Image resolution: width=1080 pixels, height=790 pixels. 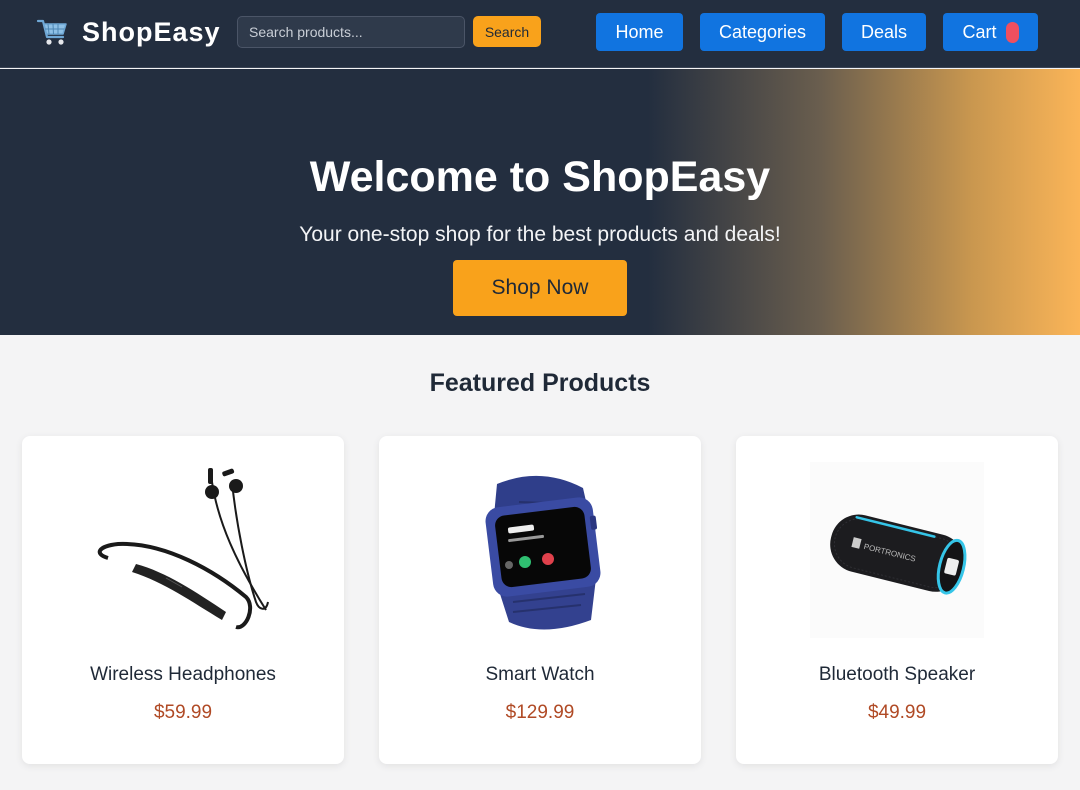 What do you see at coordinates (183, 674) in the screenshot?
I see `product-name: Wireless Headphones` at bounding box center [183, 674].